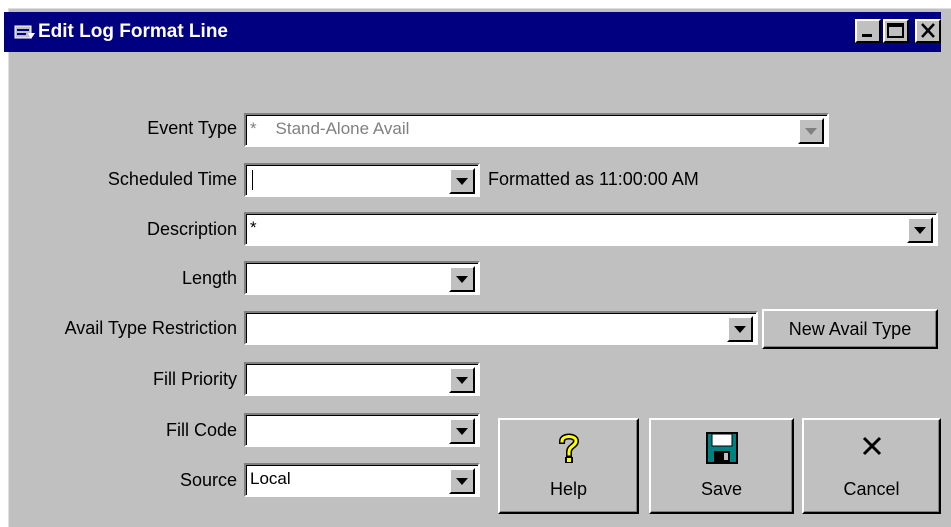 The height and width of the screenshot is (527, 951). Describe the element at coordinates (472, 32) in the screenshot. I see `title-bar: Edit Log Format Line` at that location.